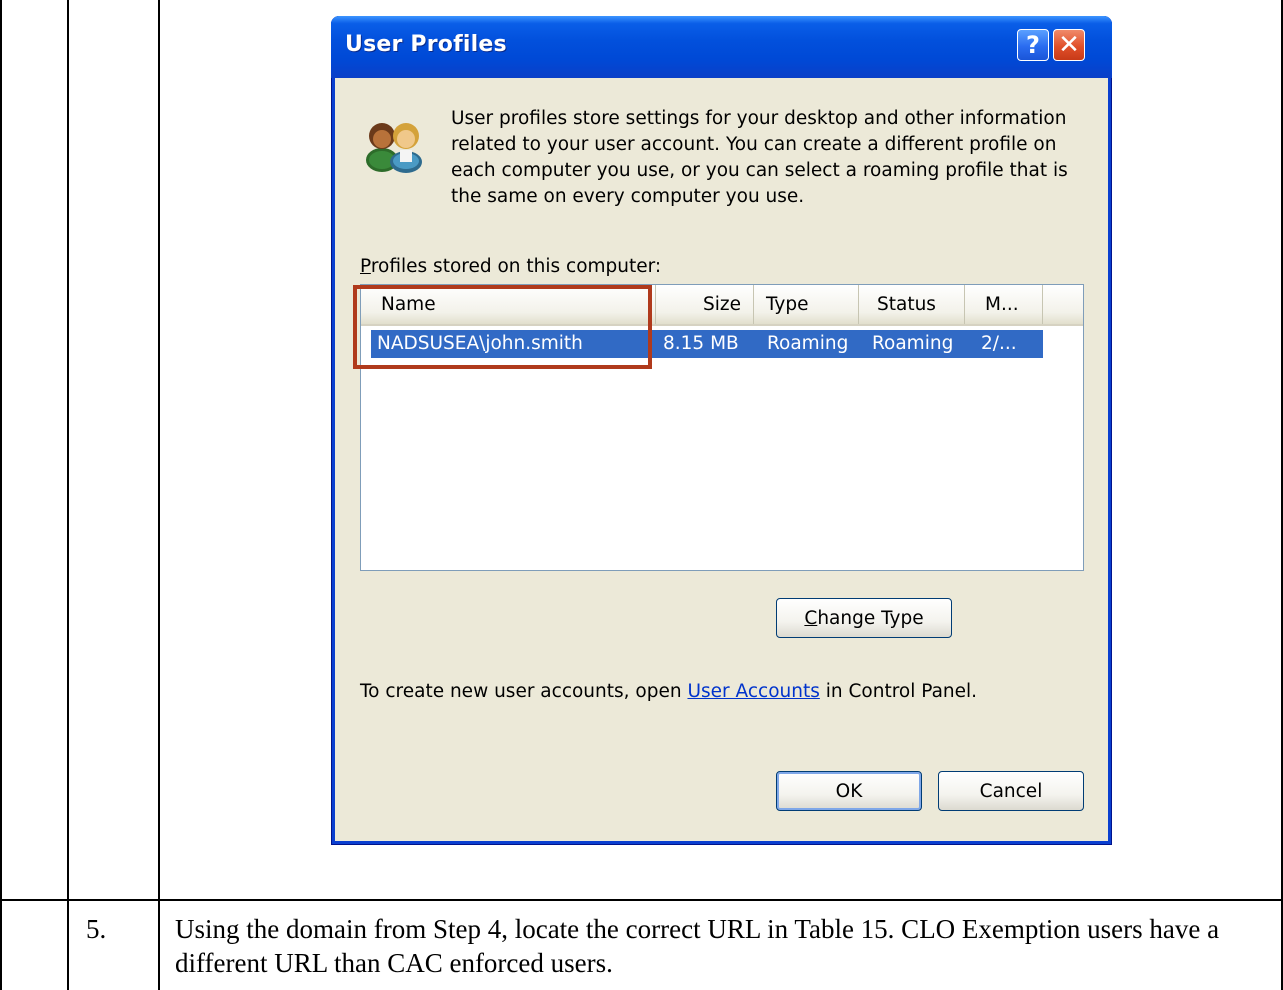  I want to click on close-icon: ✕, so click(1069, 45).